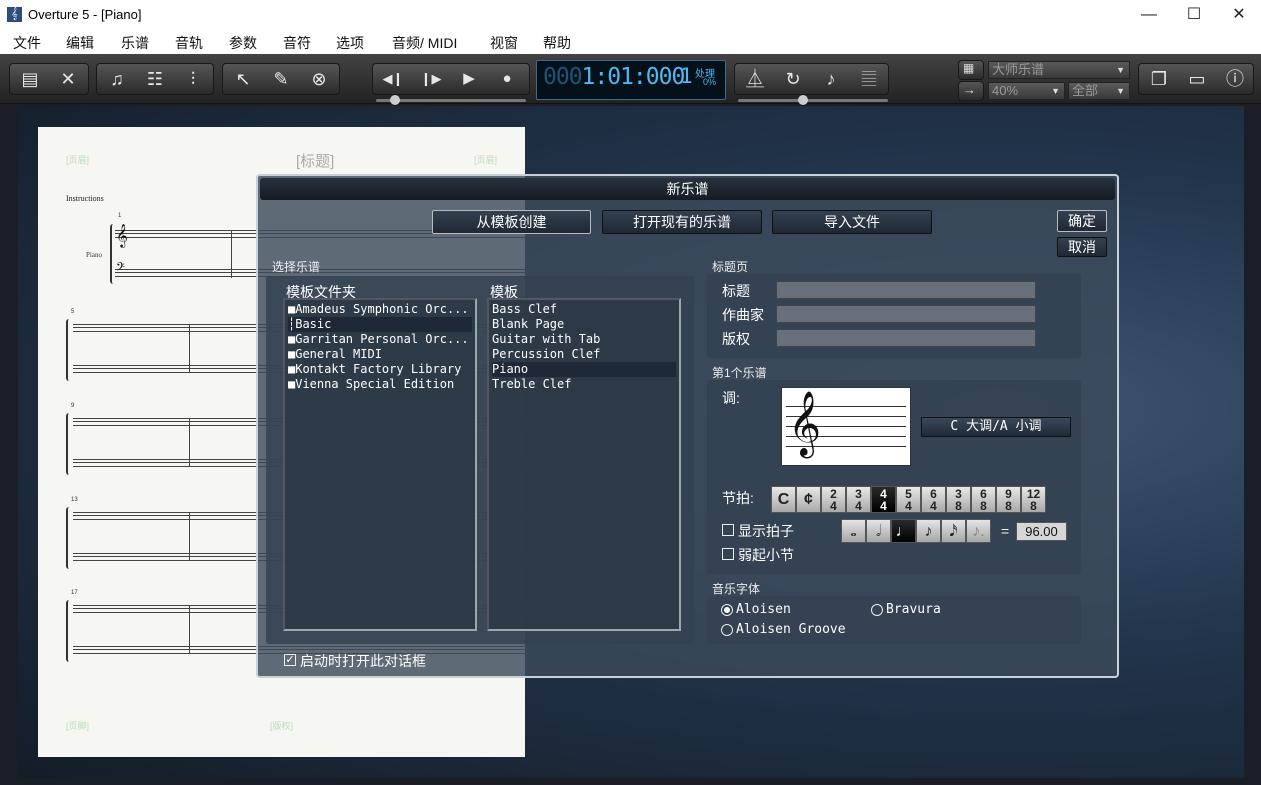 The height and width of the screenshot is (785, 1261). I want to click on tempo-slider, so click(813, 100).